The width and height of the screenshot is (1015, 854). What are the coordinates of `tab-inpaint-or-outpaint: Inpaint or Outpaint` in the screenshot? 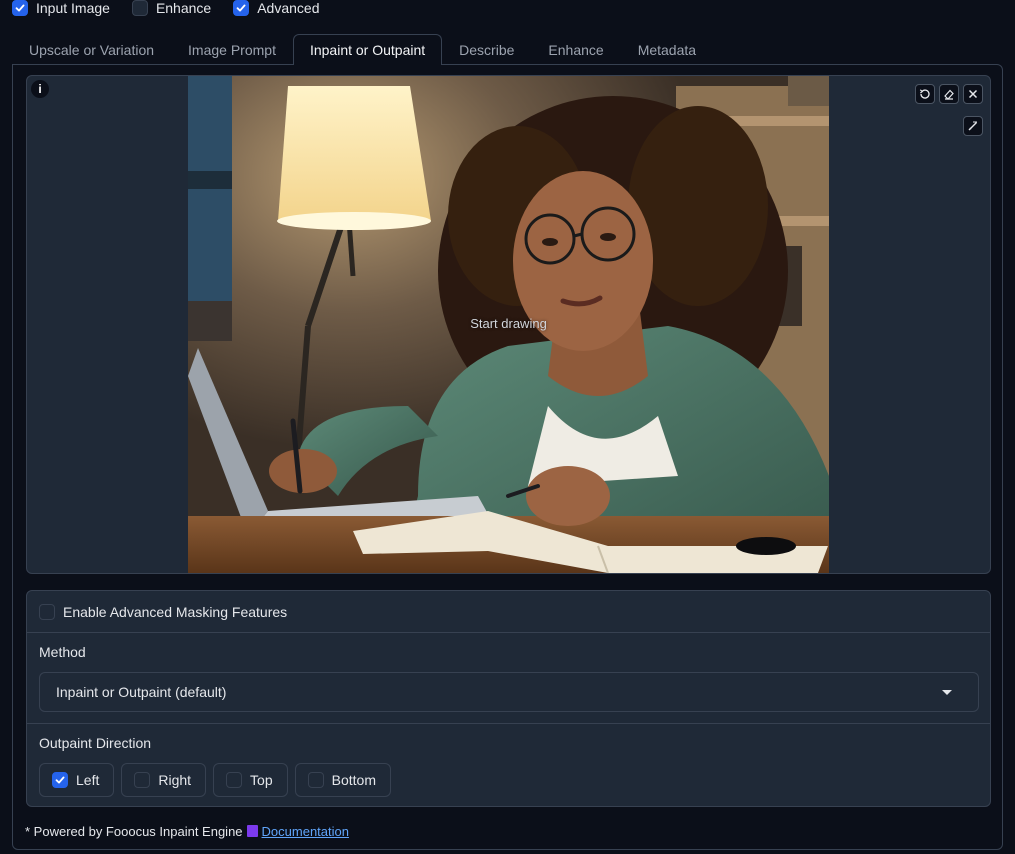 It's located at (367, 49).